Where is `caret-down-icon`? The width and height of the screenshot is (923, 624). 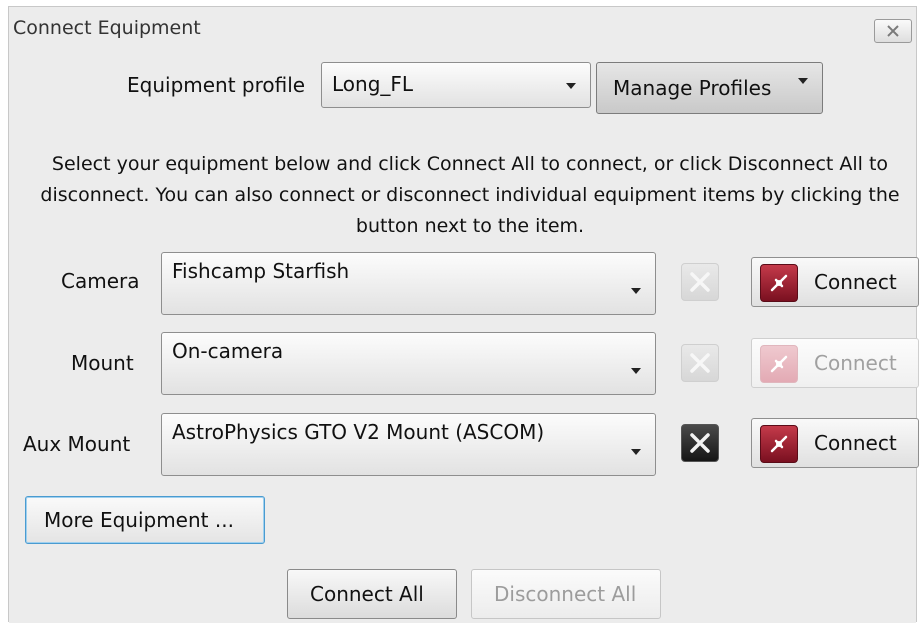
caret-down-icon is located at coordinates (803, 81).